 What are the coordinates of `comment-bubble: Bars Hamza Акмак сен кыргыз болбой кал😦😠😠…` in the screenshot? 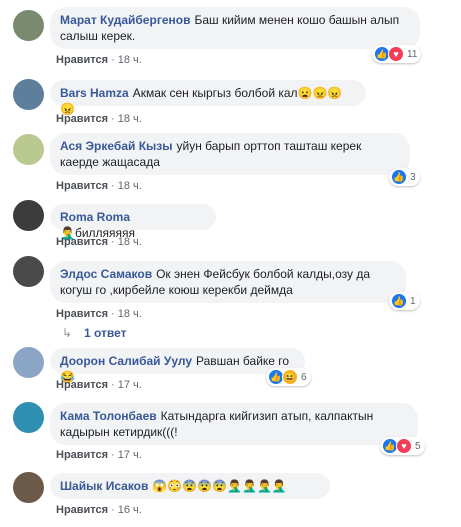 It's located at (208, 98).